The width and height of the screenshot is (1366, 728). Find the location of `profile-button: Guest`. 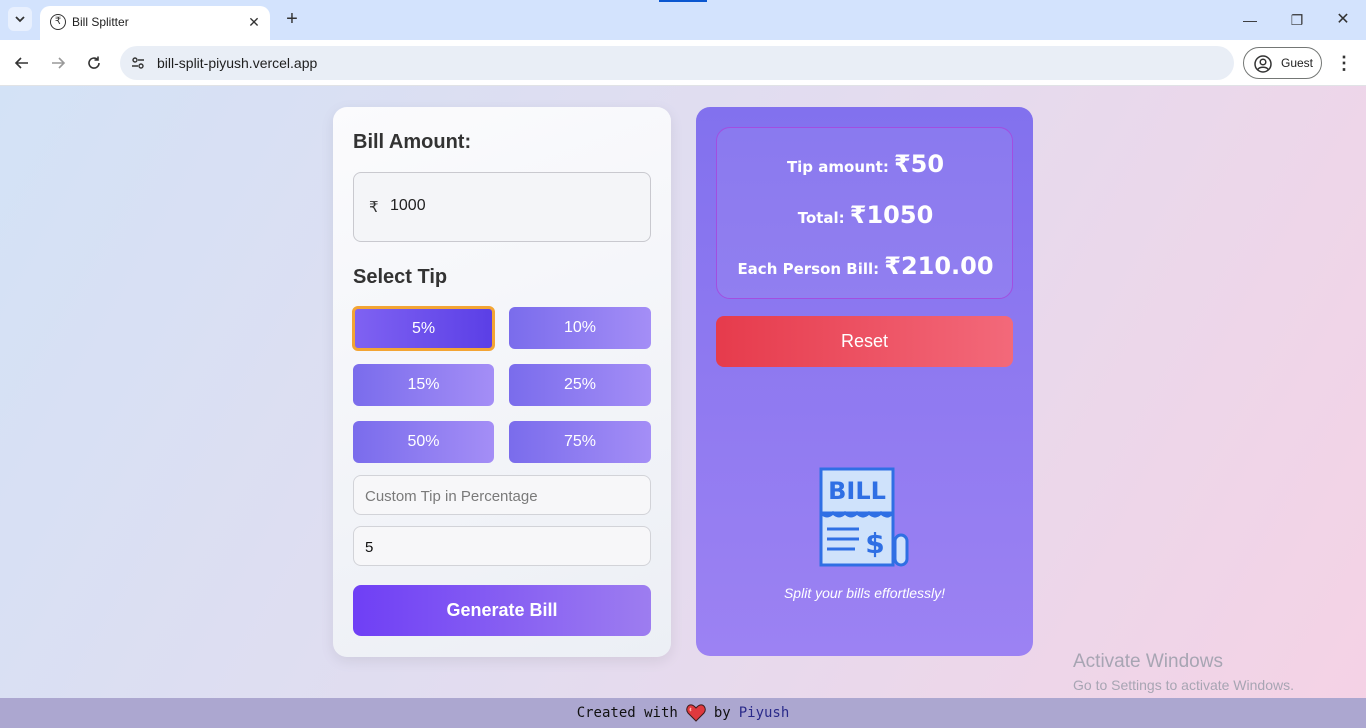

profile-button: Guest is located at coordinates (1282, 63).